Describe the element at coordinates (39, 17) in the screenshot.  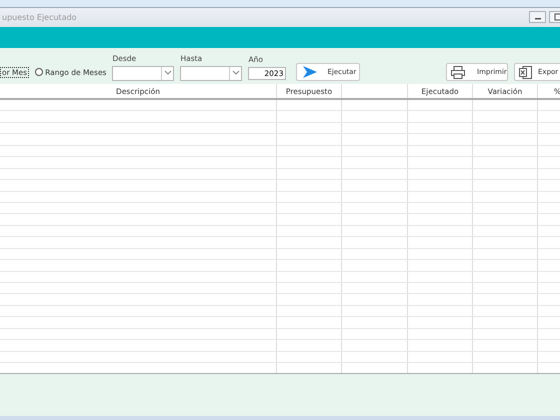
I see `window-title: upuesto Ejecutado` at that location.